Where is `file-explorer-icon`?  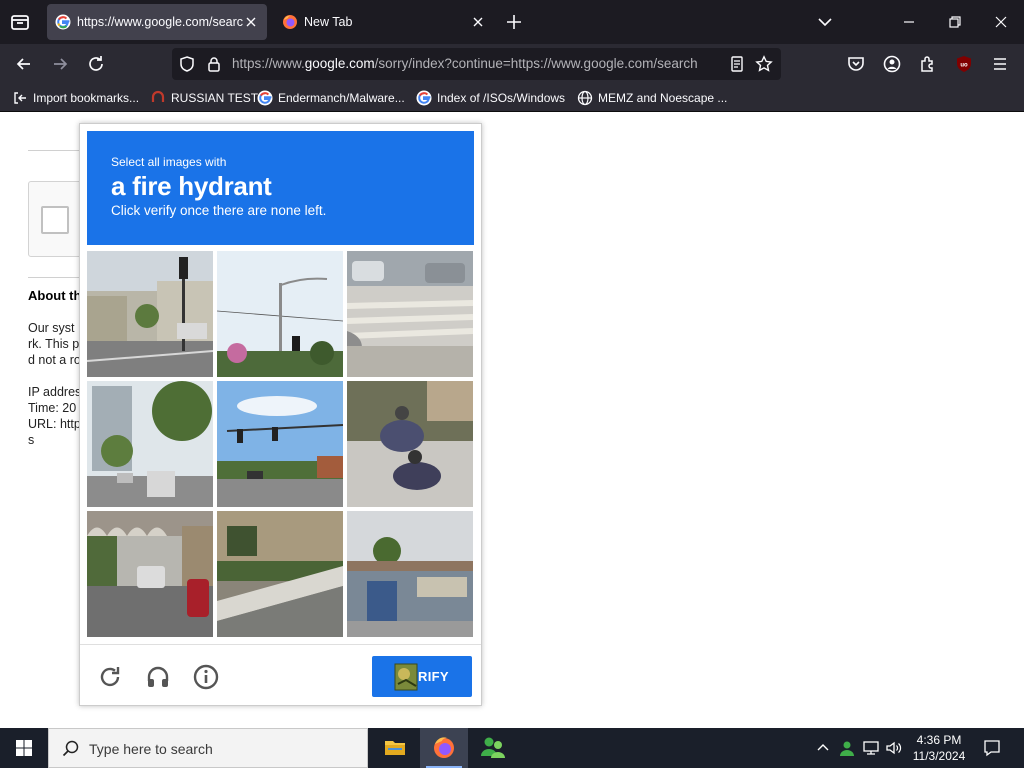 file-explorer-icon is located at coordinates (395, 748).